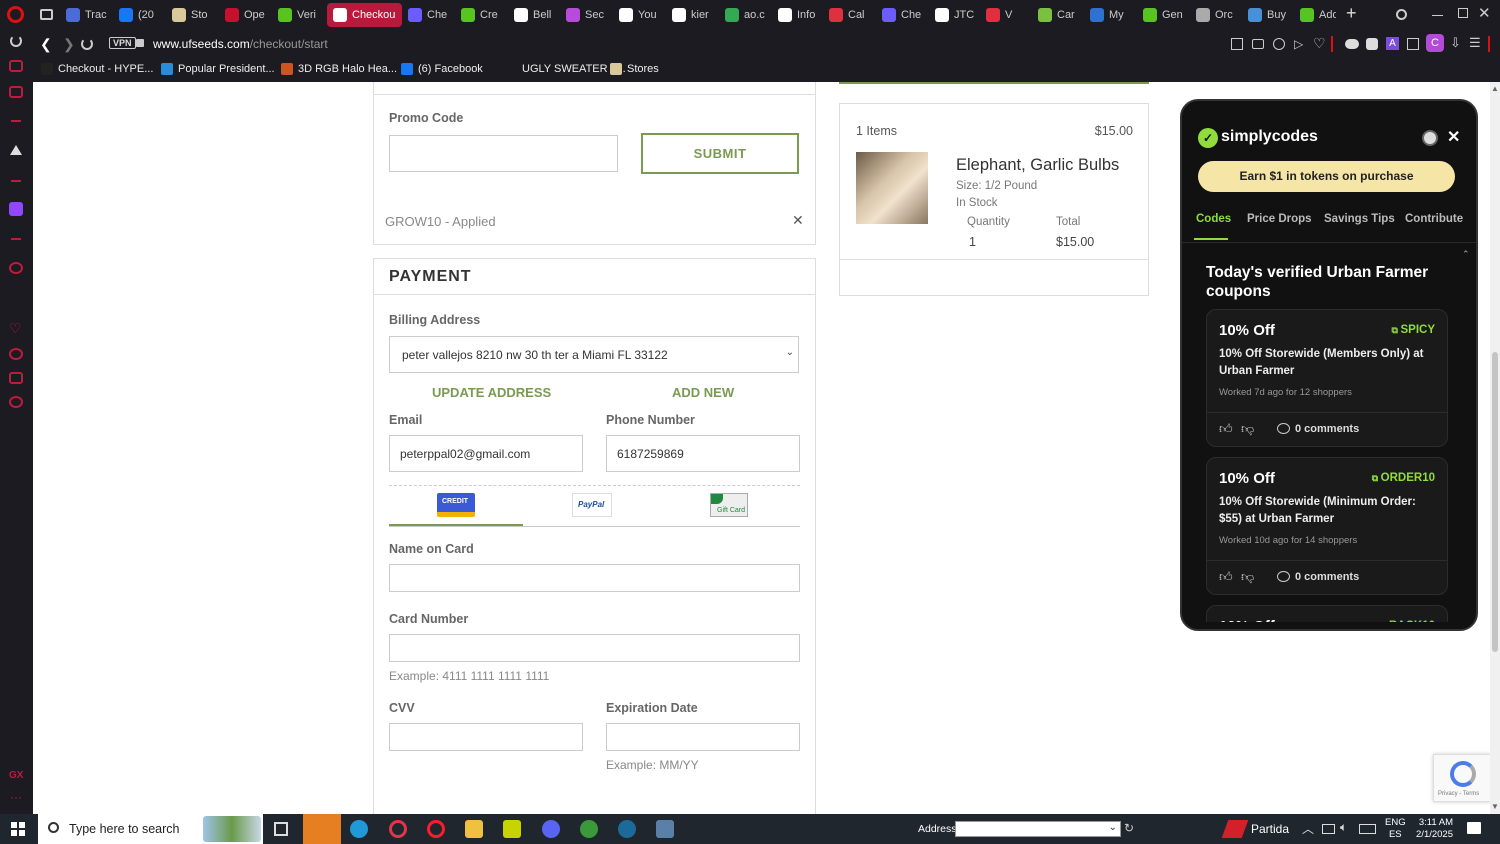  What do you see at coordinates (594, 578) in the screenshot?
I see `name-on-card-field` at bounding box center [594, 578].